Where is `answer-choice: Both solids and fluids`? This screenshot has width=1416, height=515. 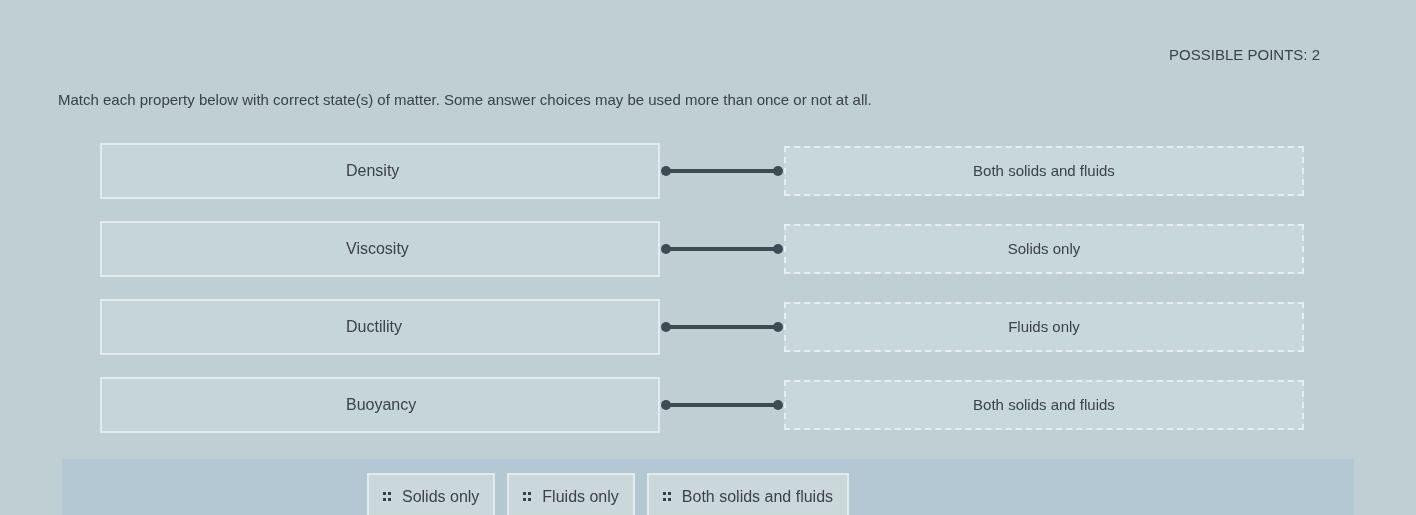
answer-choice: Both solids and fluids is located at coordinates (748, 494).